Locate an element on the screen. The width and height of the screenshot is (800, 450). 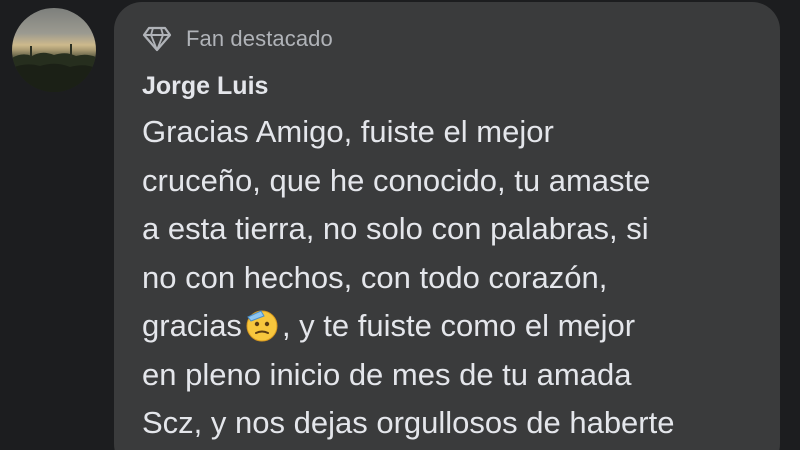
saluting-face-emoji is located at coordinates (262, 325).